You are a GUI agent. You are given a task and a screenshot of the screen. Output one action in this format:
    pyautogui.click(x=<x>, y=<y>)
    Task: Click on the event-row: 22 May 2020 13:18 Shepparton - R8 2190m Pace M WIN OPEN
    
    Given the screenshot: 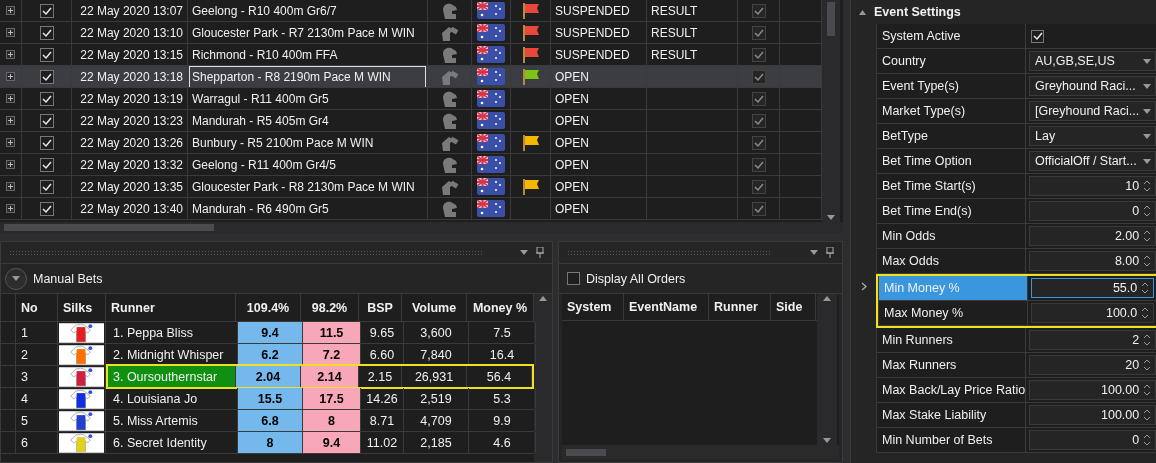 What is the action you would take?
    pyautogui.click(x=411, y=77)
    